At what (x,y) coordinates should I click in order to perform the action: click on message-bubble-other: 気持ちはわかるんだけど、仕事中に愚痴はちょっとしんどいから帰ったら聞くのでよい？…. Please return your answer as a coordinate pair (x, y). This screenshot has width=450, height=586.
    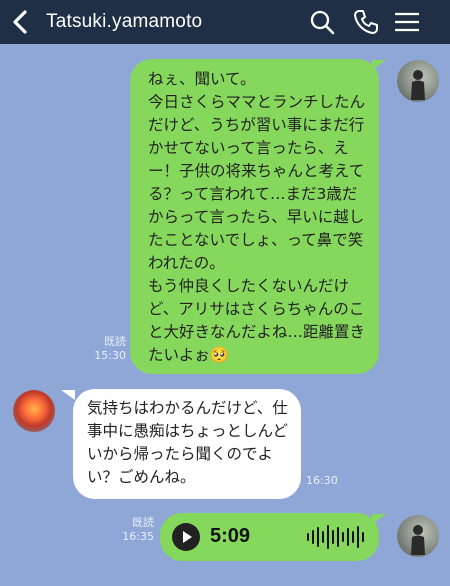
    Looking at the image, I should click on (187, 444).